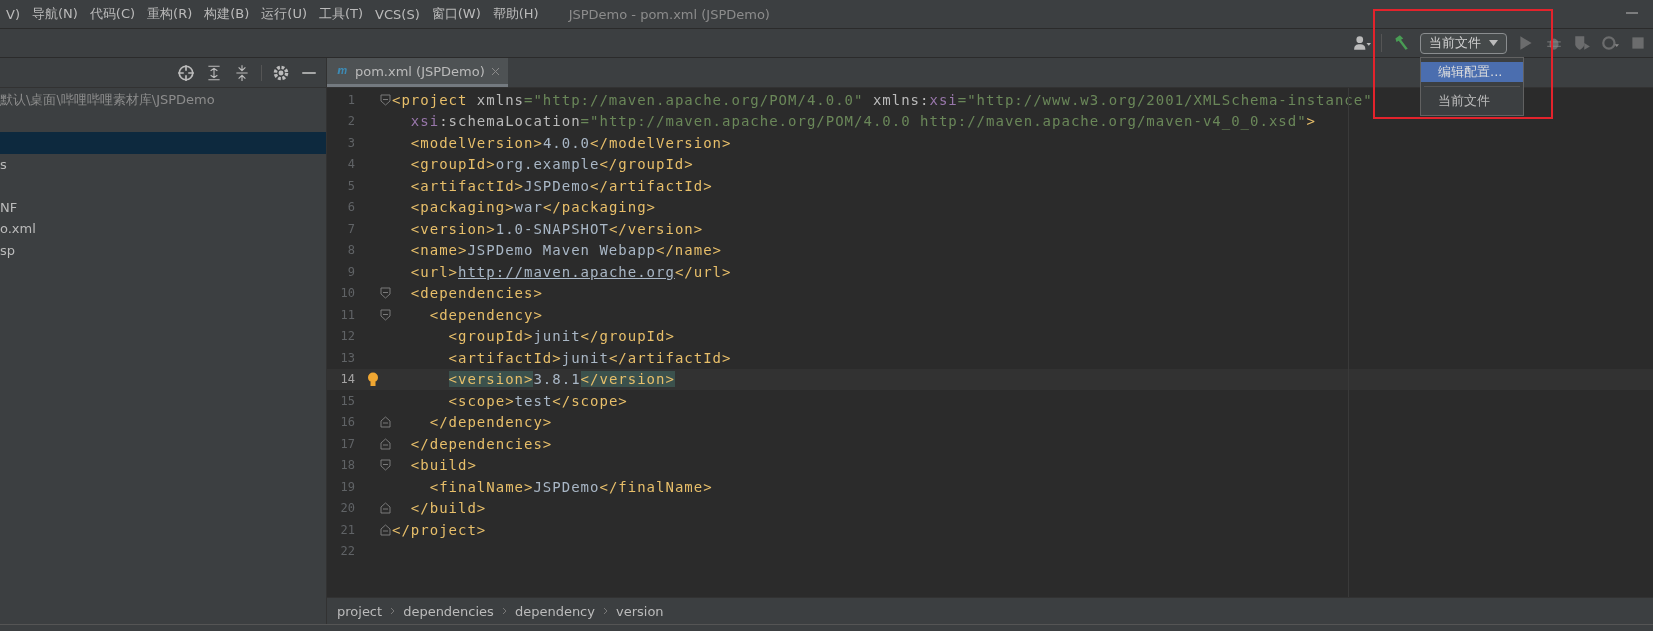  I want to click on menu-item: 运行(U), so click(284, 14).